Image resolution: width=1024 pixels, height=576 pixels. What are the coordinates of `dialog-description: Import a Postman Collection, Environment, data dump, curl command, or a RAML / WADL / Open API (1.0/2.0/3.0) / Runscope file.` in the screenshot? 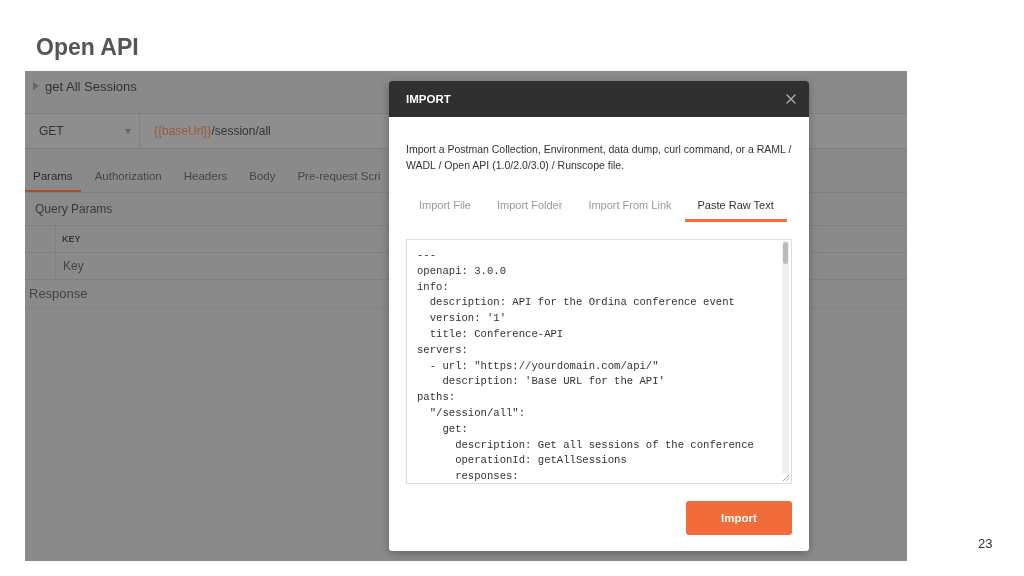 It's located at (599, 157).